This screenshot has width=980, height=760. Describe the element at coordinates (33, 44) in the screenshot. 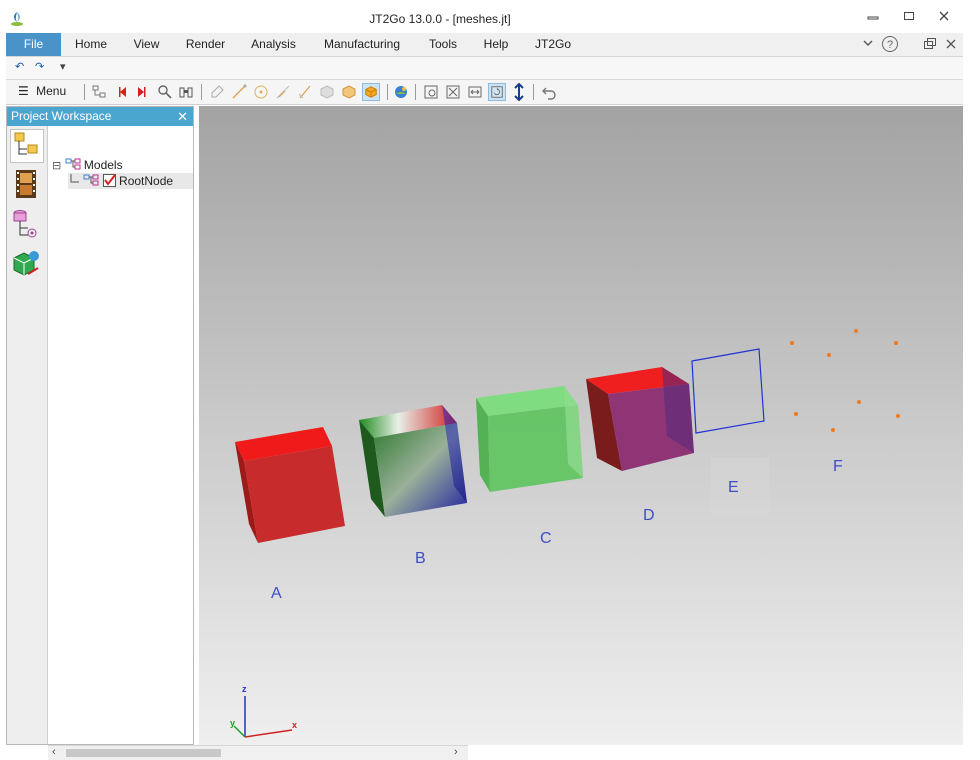

I see `tab-file: File` at that location.